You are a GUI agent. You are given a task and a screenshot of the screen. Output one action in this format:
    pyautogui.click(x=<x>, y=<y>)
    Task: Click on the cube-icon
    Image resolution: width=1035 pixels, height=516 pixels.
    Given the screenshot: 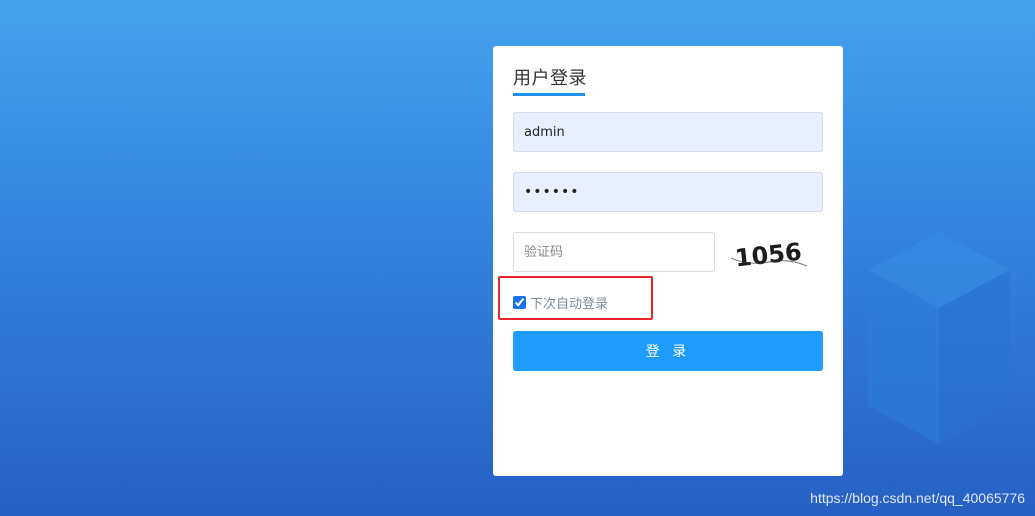 What is the action you would take?
    pyautogui.click(x=939, y=338)
    